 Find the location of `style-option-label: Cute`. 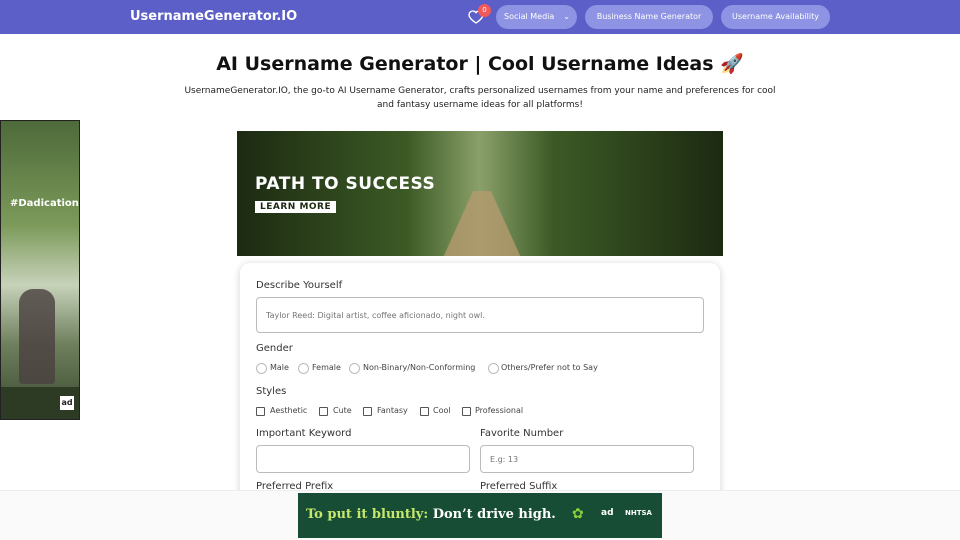

style-option-label: Cute is located at coordinates (342, 410).